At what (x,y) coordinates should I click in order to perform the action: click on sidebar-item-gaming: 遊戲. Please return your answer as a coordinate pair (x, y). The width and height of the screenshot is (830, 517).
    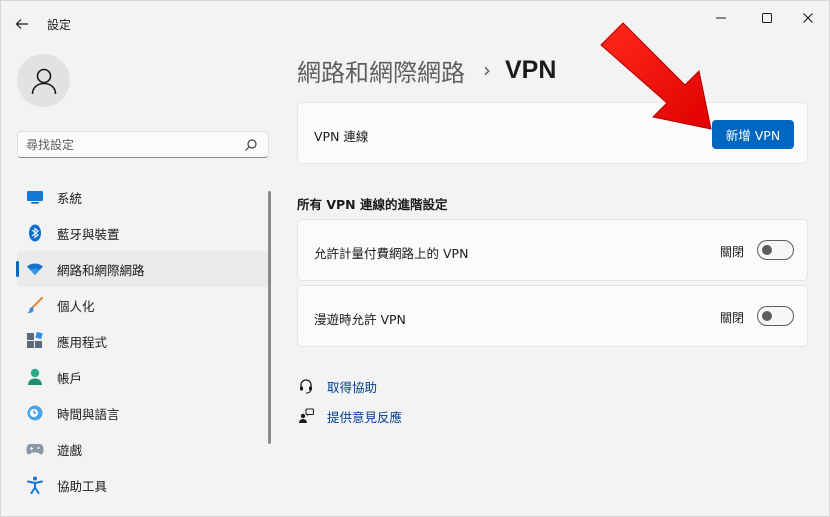
    Looking at the image, I should click on (143, 449).